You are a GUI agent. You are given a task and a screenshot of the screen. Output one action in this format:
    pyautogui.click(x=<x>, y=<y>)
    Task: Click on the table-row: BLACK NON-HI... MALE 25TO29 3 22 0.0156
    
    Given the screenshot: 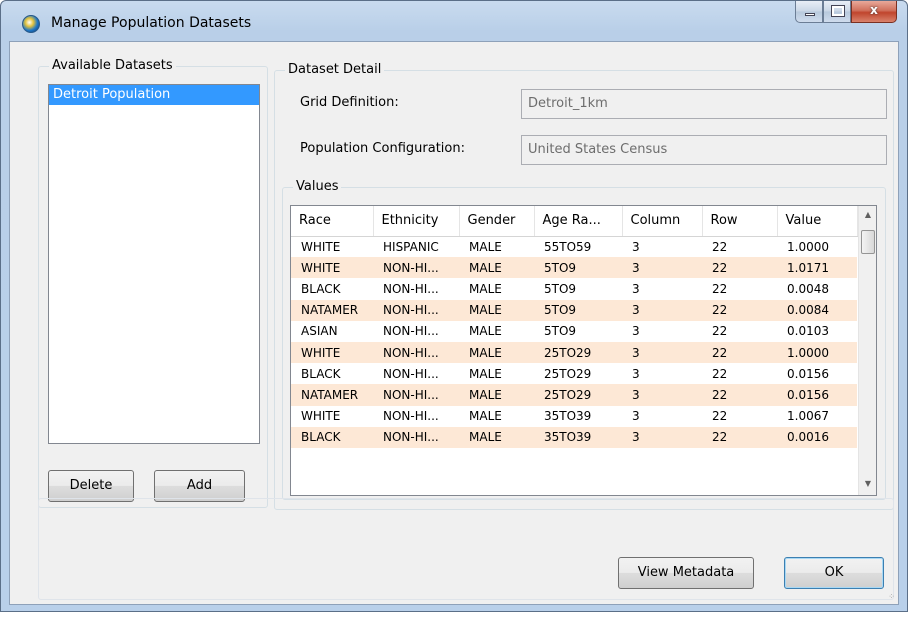 What is the action you would take?
    pyautogui.click(x=574, y=373)
    